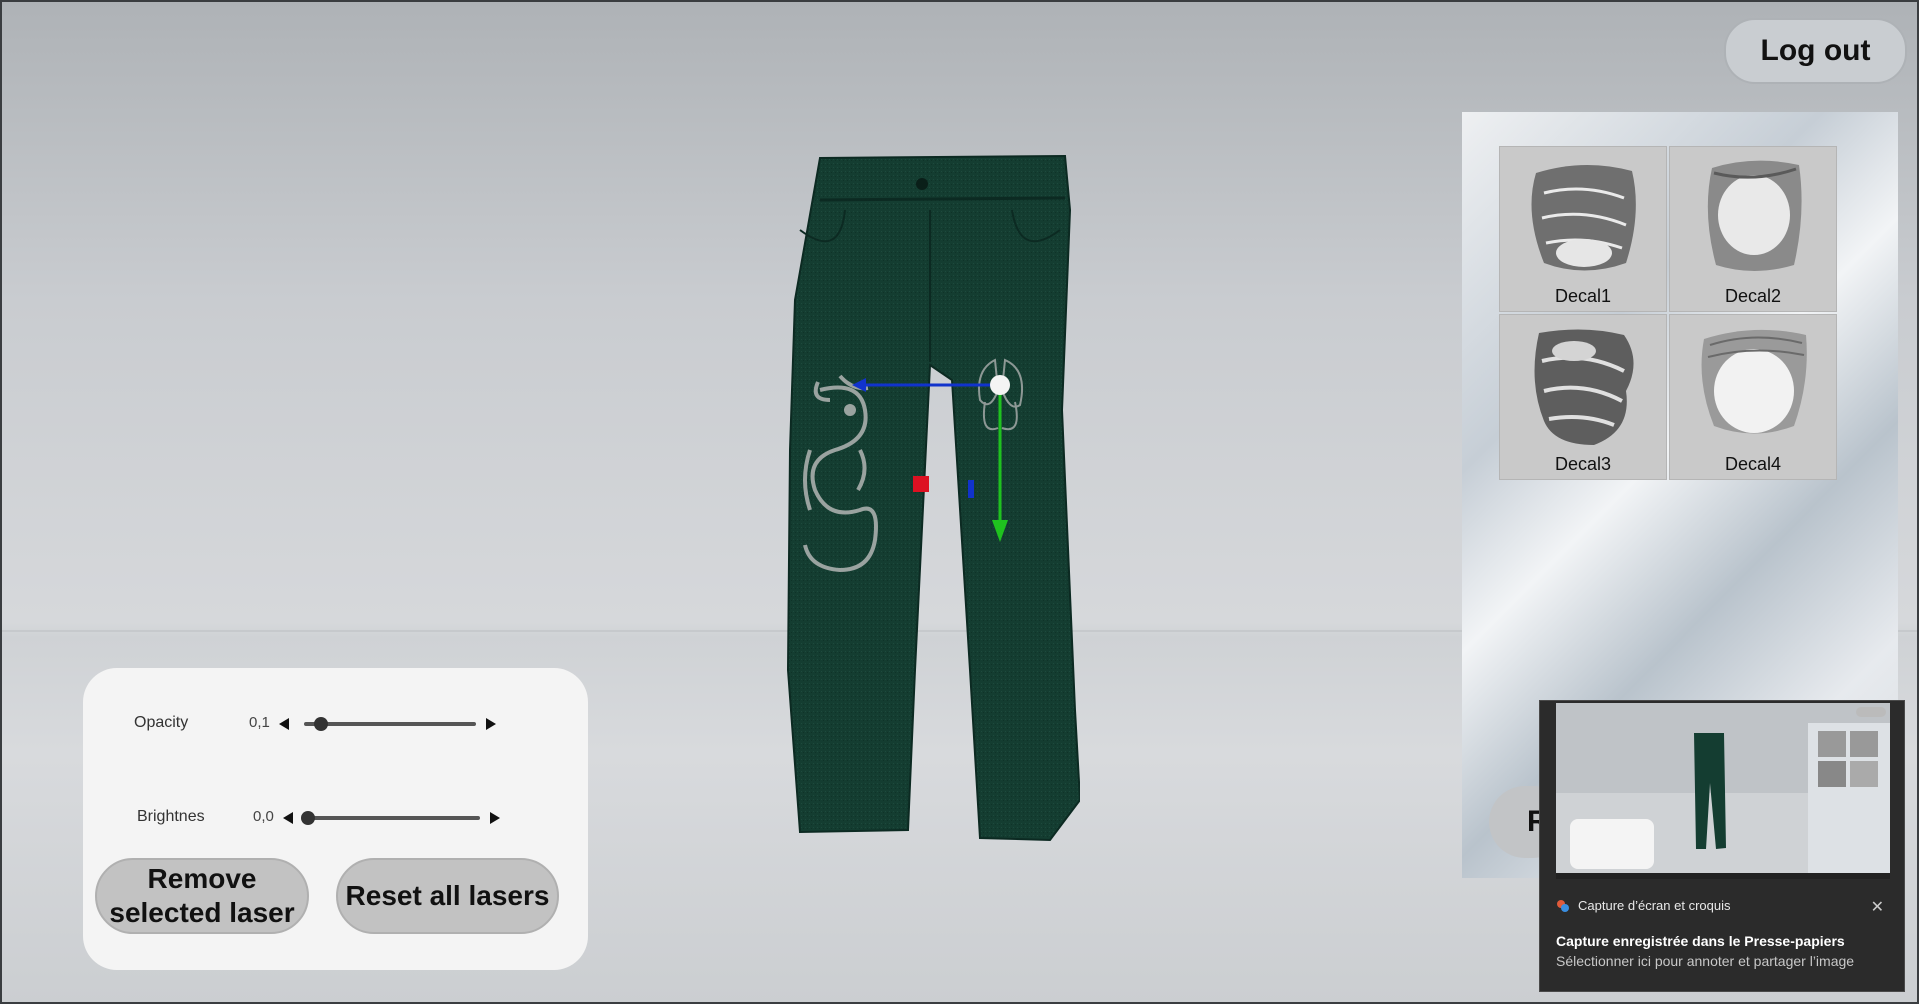 This screenshot has height=1004, width=1919. Describe the element at coordinates (321, 724) in the screenshot. I see `opacity-slider-thumb` at that location.